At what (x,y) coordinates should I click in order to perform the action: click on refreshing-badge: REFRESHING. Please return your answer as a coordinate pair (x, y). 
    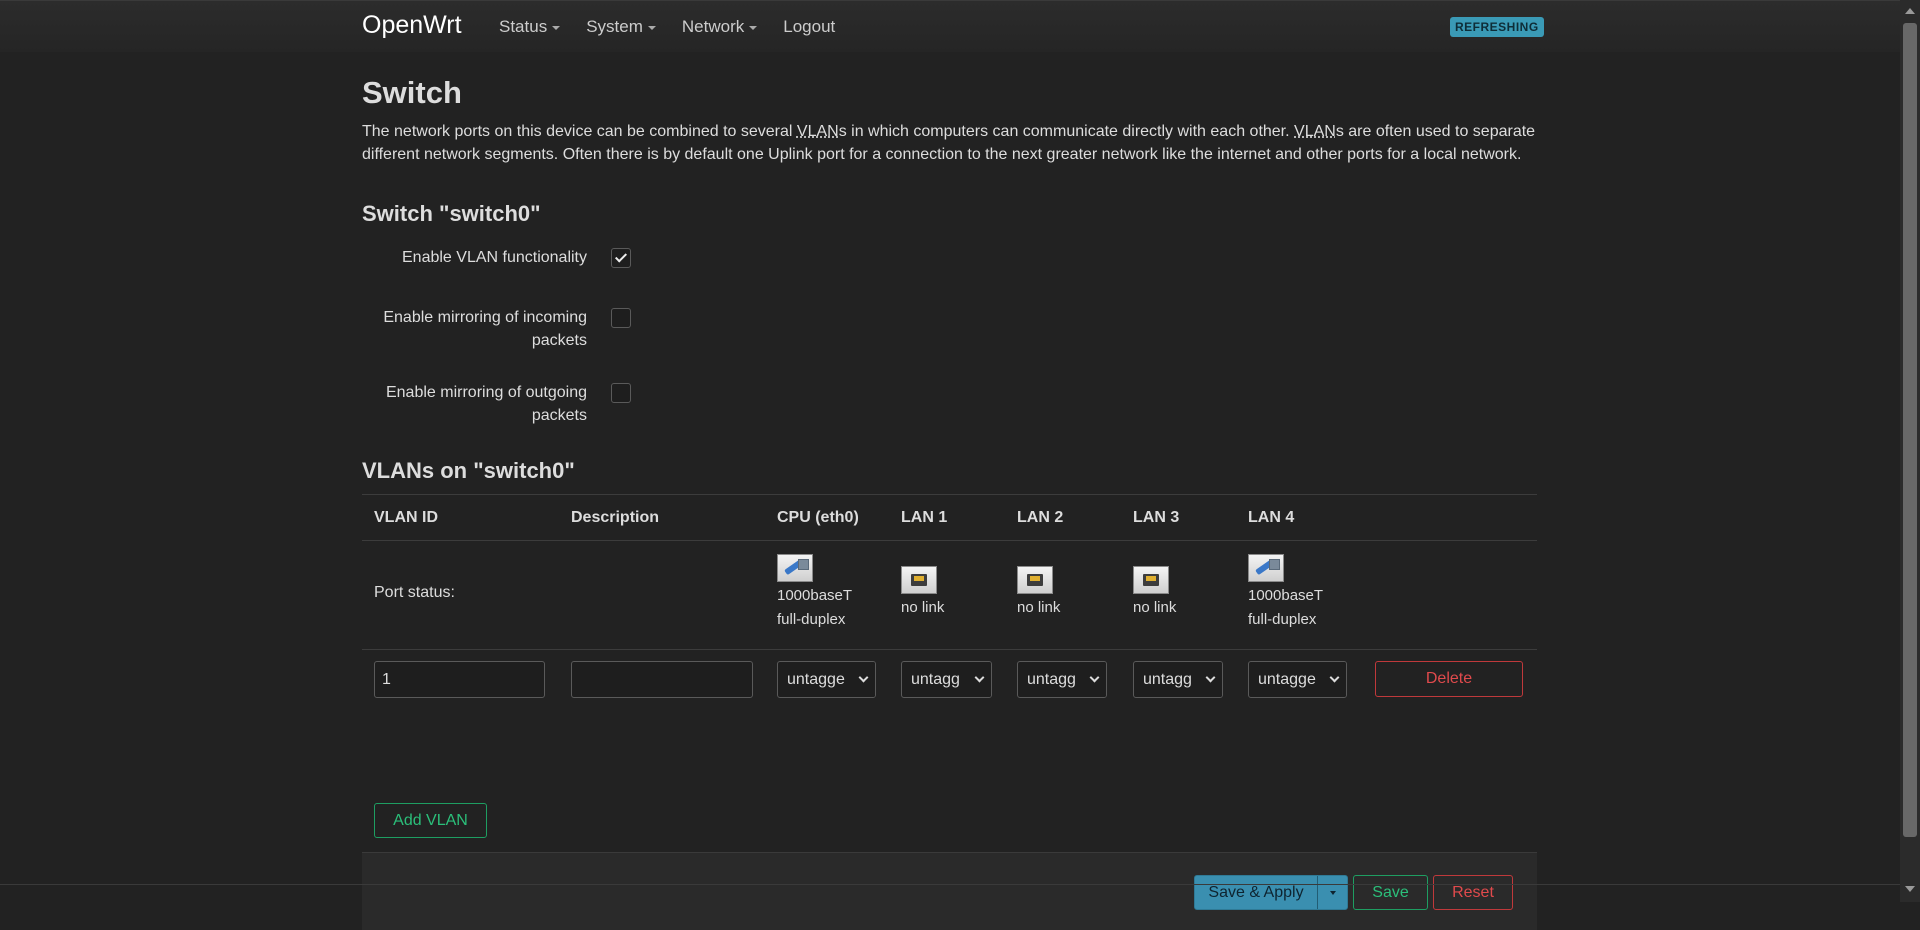
    Looking at the image, I should click on (1497, 27).